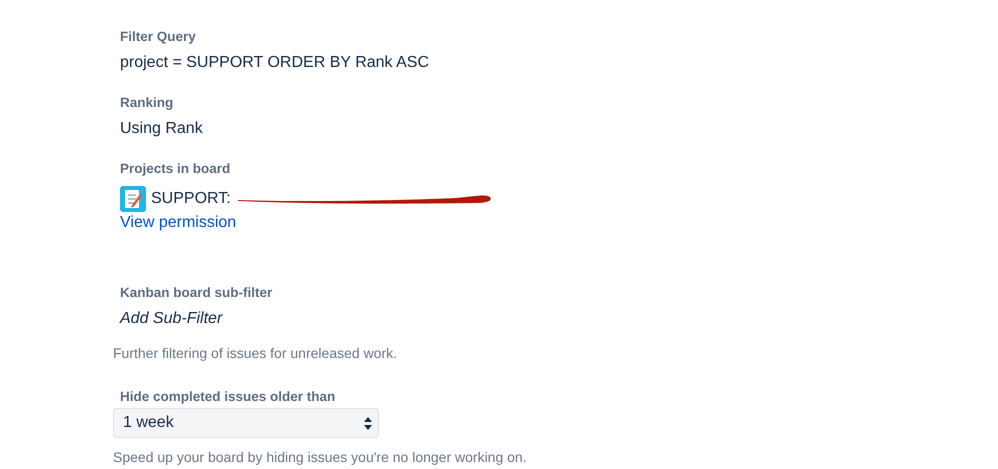 Image resolution: width=998 pixels, height=469 pixels. What do you see at coordinates (158, 37) in the screenshot?
I see `field-label: Filter Query` at bounding box center [158, 37].